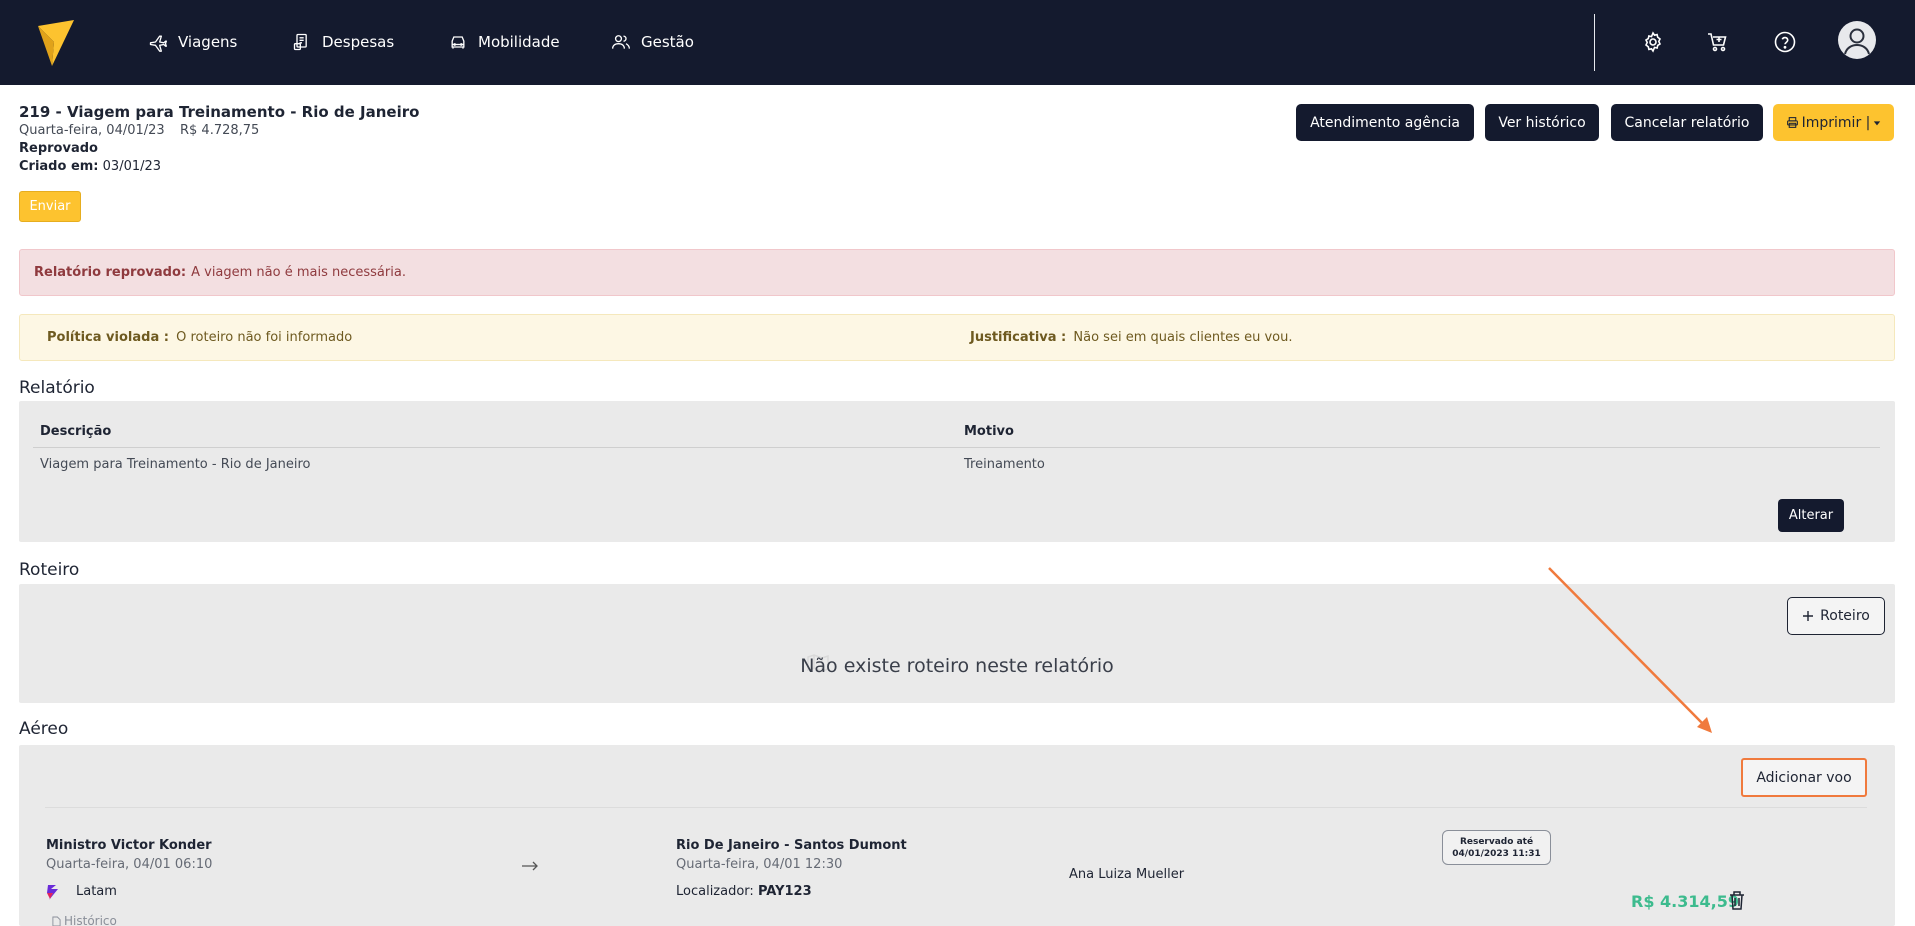  I want to click on nav-item-mobilidade: Mobilidade, so click(504, 42).